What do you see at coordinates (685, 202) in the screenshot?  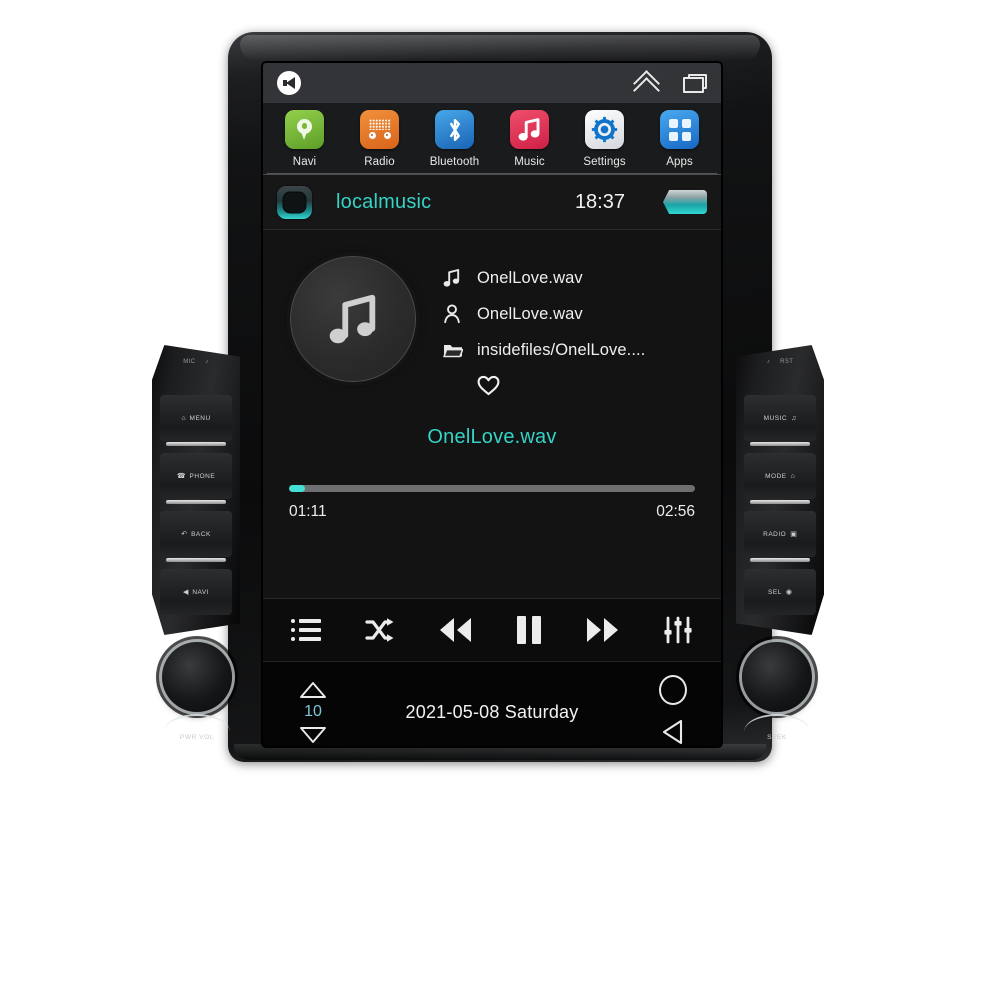 I see `battery-pill-icon` at bounding box center [685, 202].